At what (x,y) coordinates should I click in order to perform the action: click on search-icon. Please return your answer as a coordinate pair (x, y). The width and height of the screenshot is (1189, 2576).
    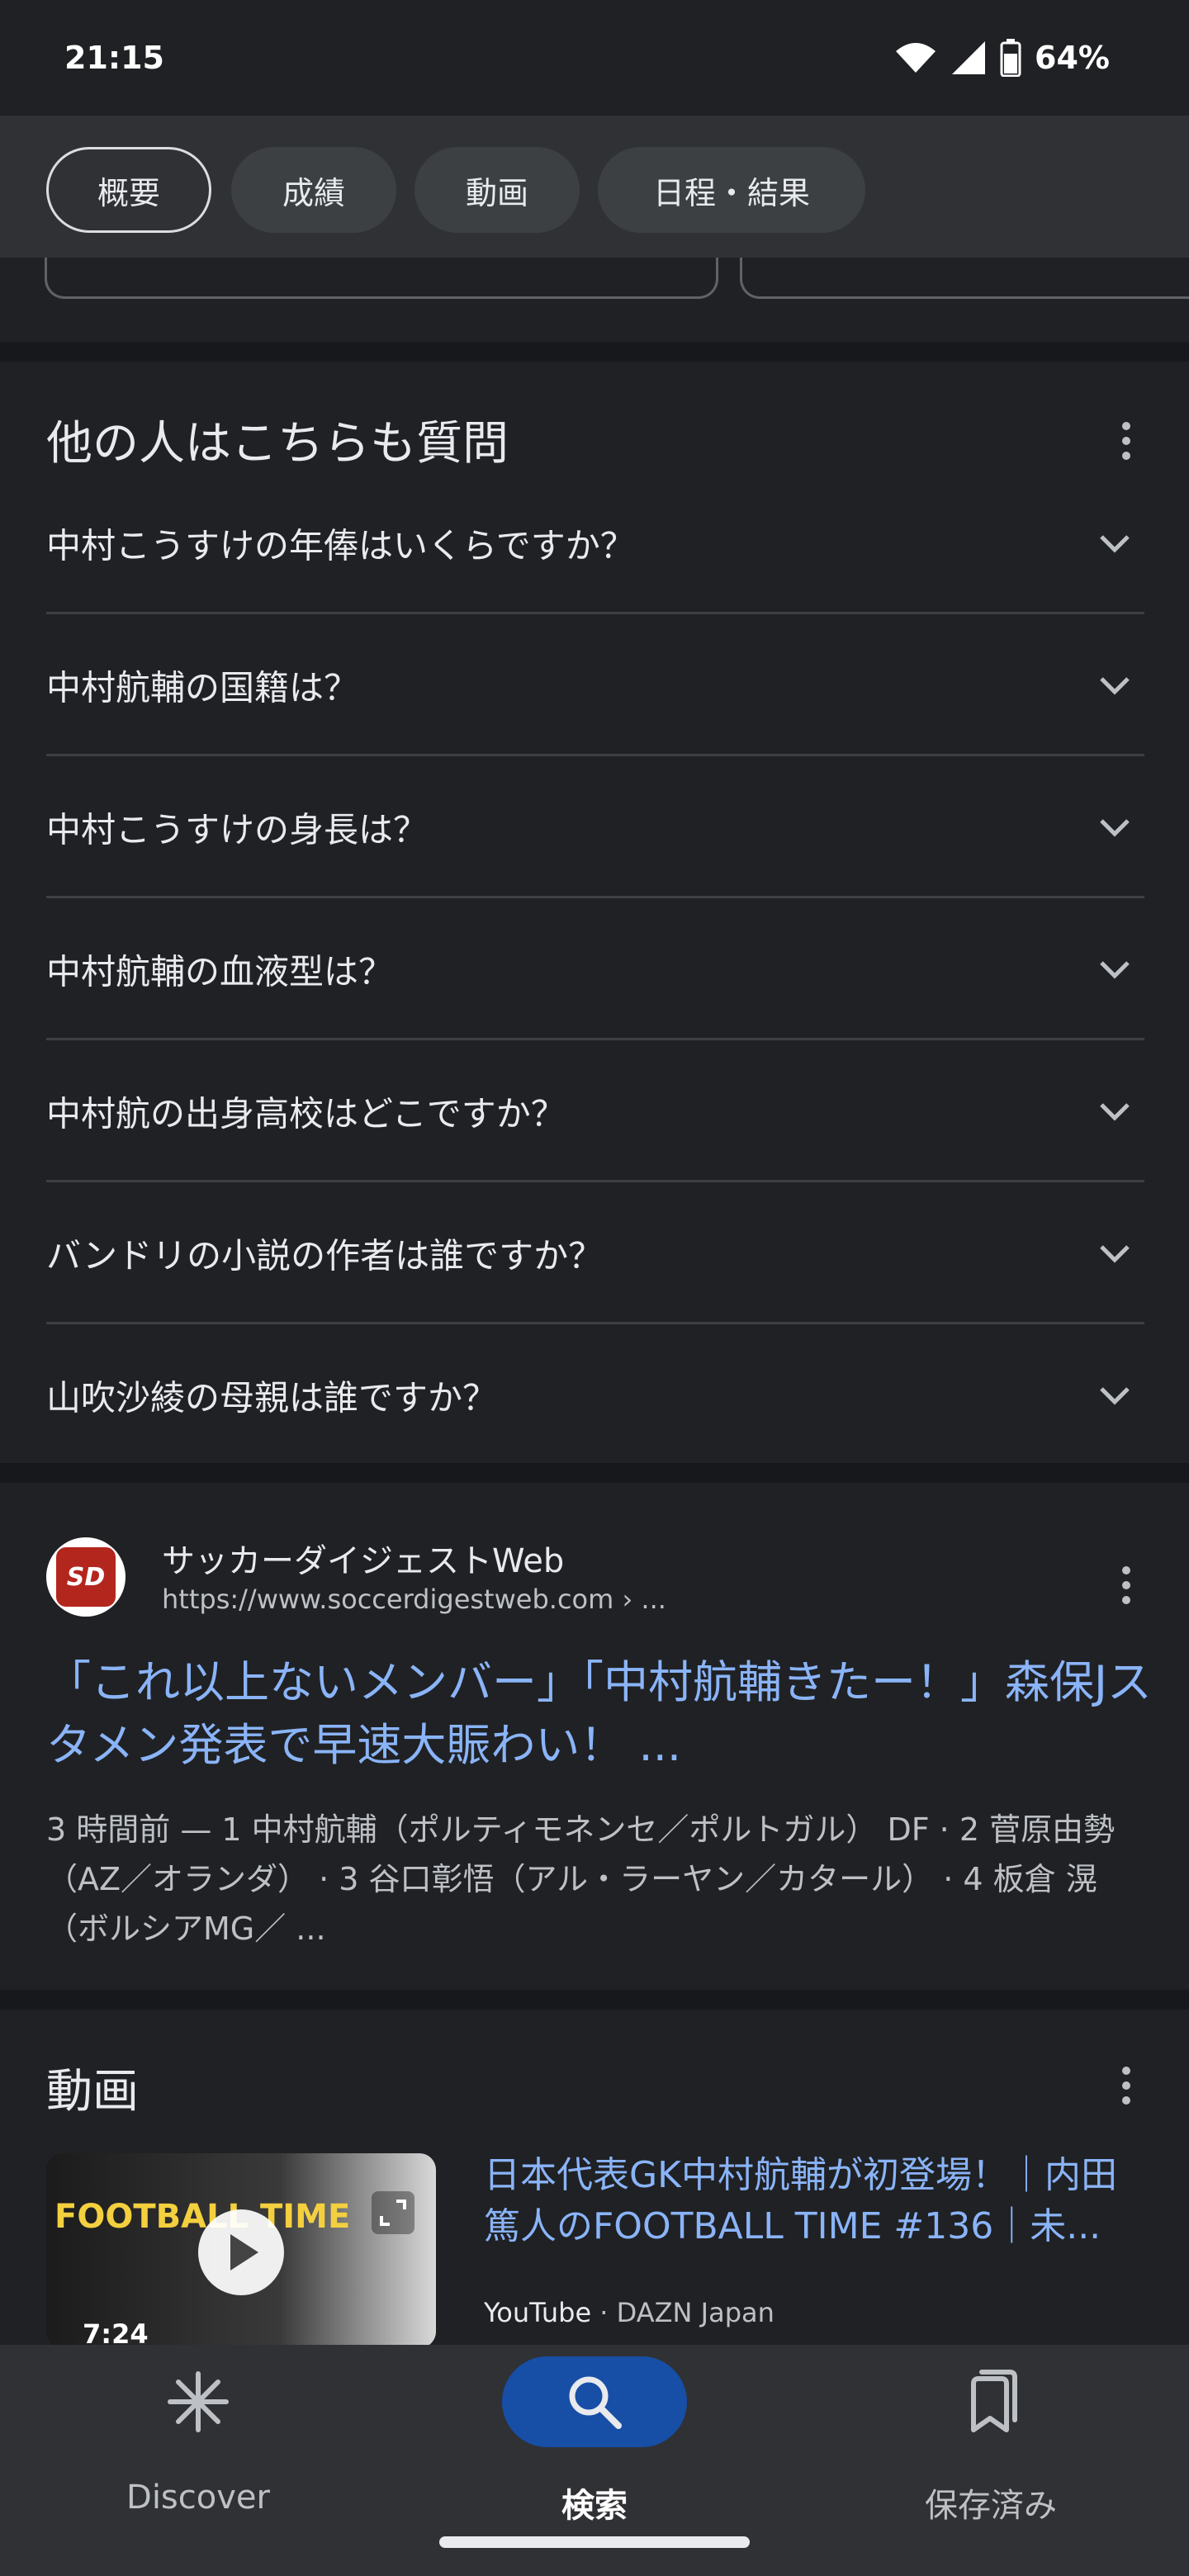
    Looking at the image, I should click on (595, 2402).